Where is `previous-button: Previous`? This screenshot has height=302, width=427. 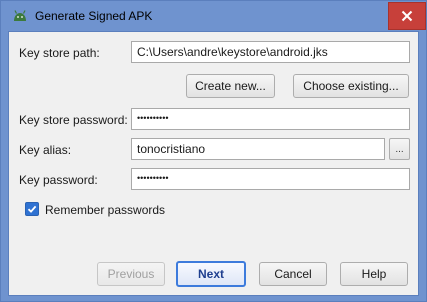 previous-button: Previous is located at coordinates (131, 274).